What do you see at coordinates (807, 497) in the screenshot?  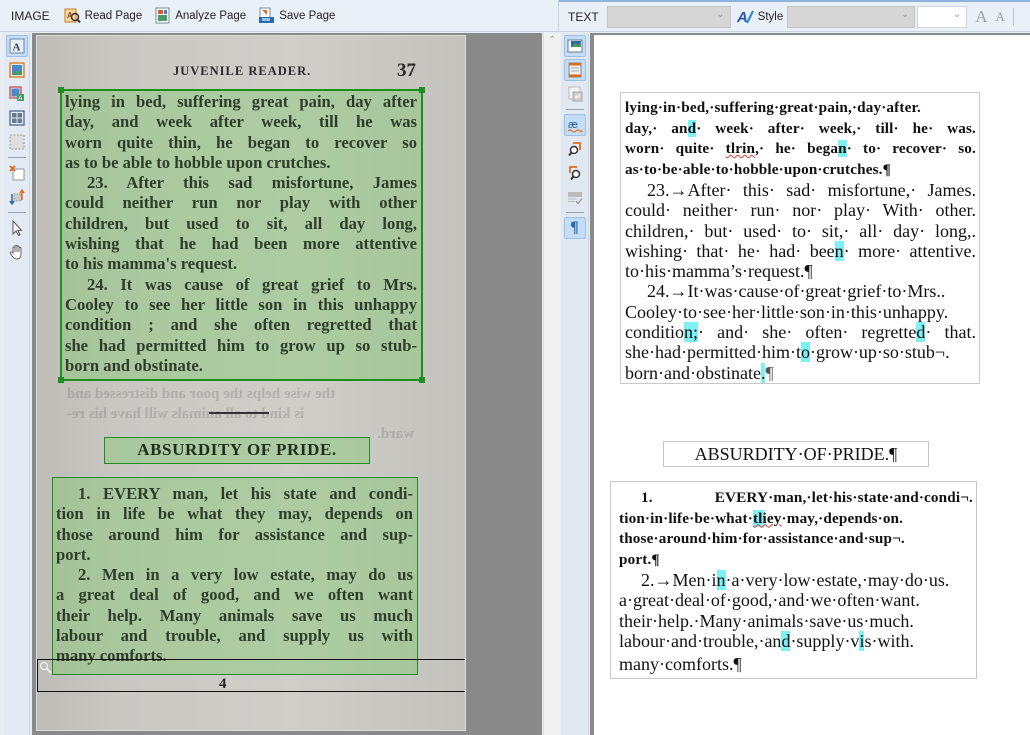 I see `text-line: 1. EVERY·man,·let·his·state·and·condi¬.` at bounding box center [807, 497].